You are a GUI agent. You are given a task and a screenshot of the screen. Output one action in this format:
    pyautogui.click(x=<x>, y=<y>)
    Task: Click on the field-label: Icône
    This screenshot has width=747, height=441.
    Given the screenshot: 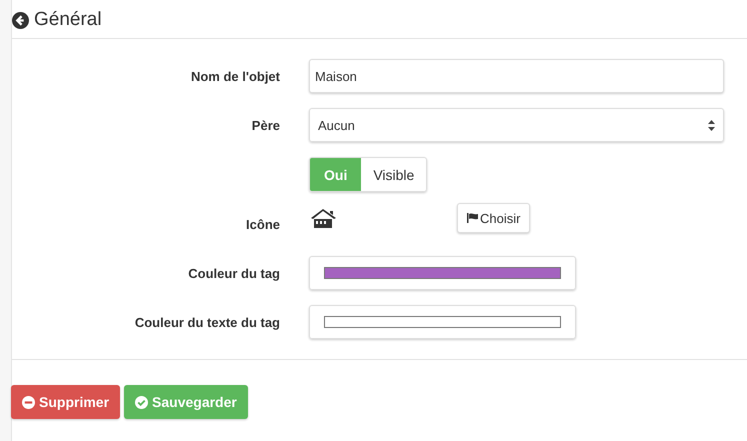 What is the action you would take?
    pyautogui.click(x=263, y=224)
    